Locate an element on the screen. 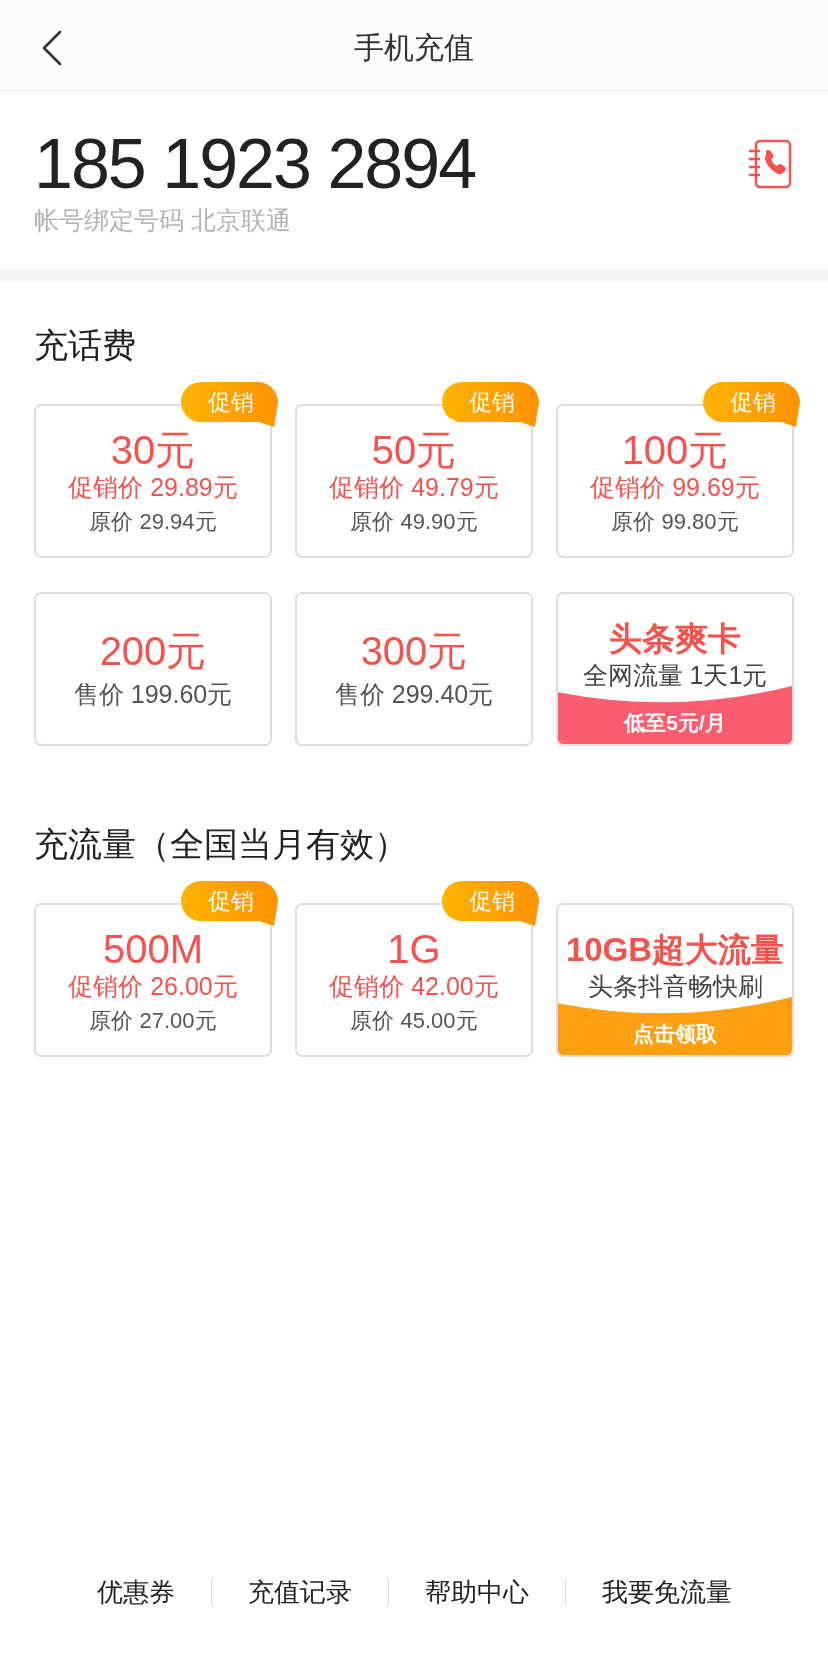 The width and height of the screenshot is (828, 1658). contact-book-icon is located at coordinates (770, 164).